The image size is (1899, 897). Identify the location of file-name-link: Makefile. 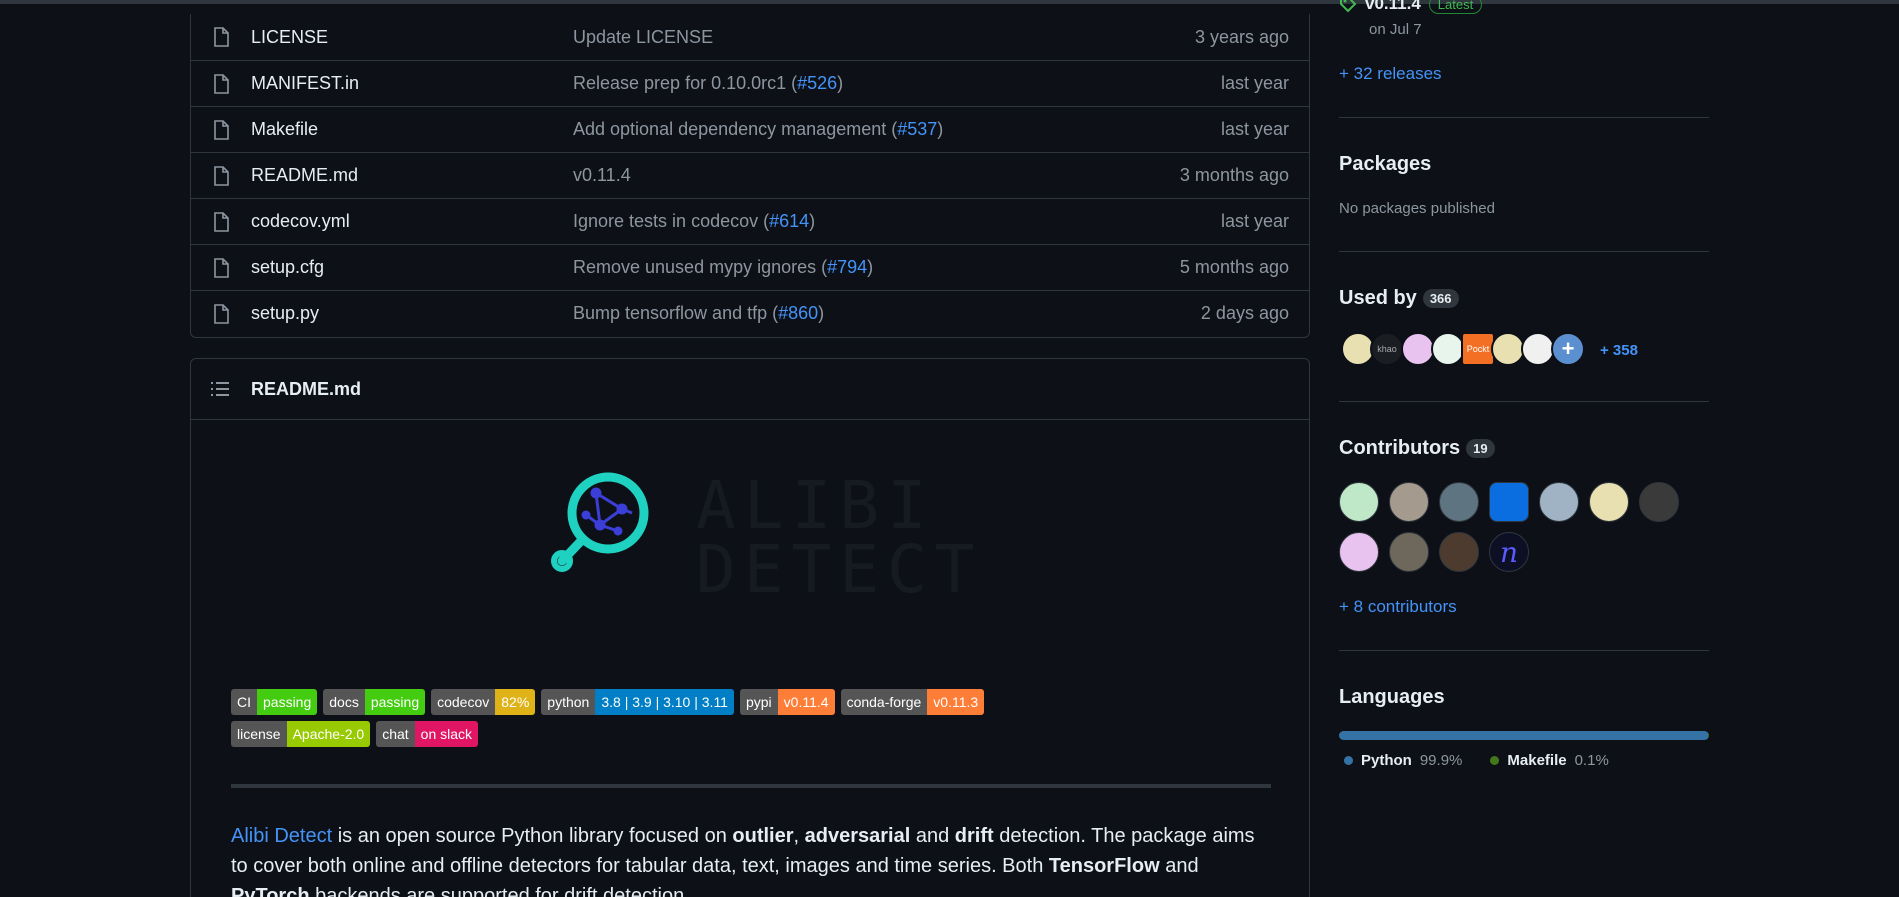
(284, 129).